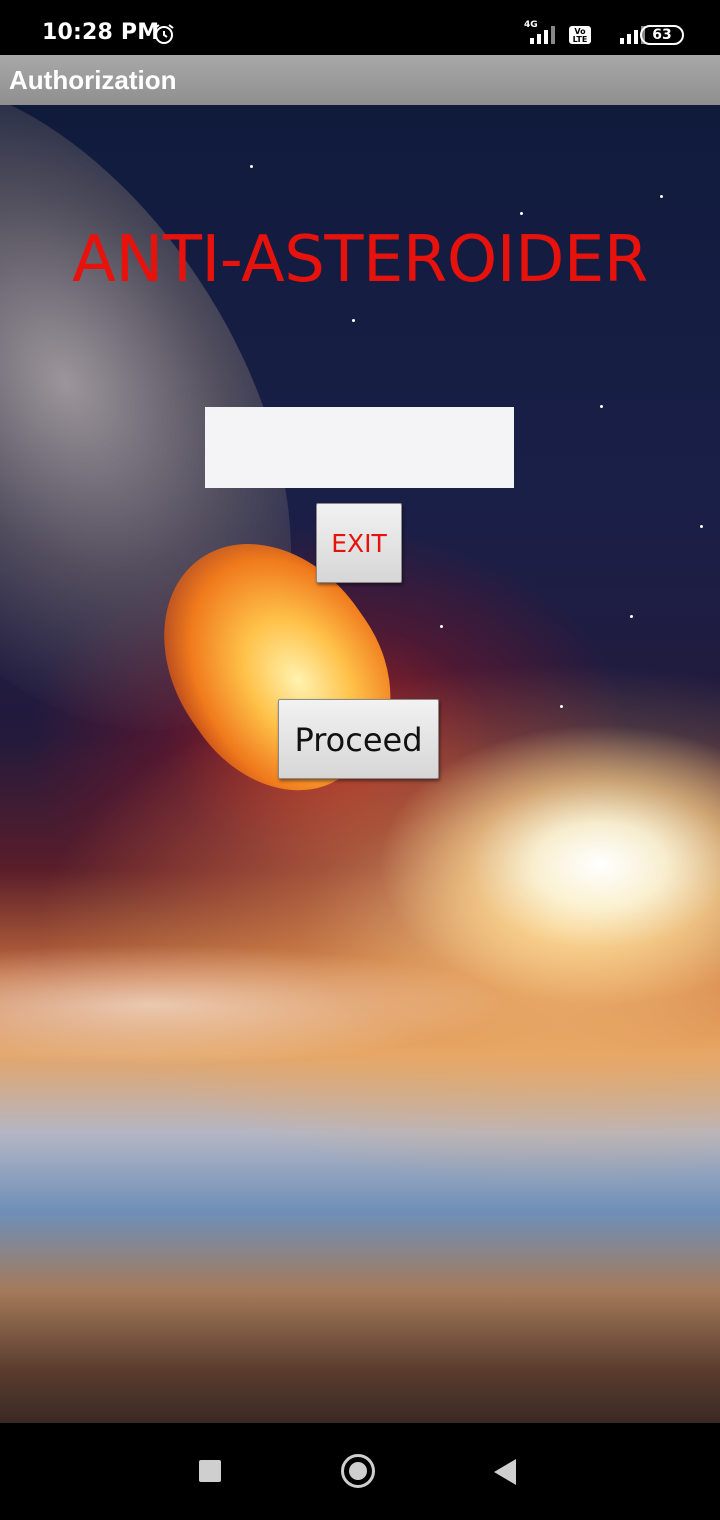 This screenshot has height=1520, width=720. Describe the element at coordinates (93, 80) in the screenshot. I see `screen-title: Authorization` at that location.